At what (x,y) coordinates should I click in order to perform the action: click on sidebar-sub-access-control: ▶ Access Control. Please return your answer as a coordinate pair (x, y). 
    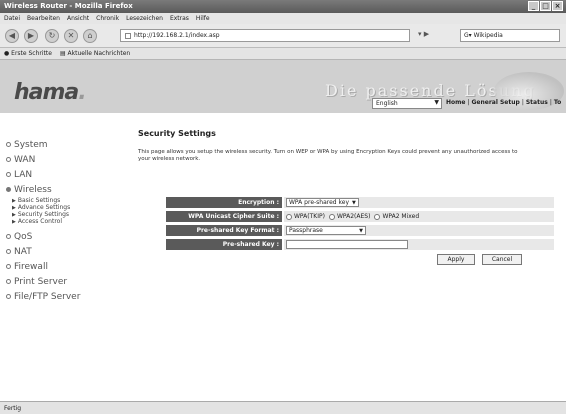
    Looking at the image, I should click on (61, 221).